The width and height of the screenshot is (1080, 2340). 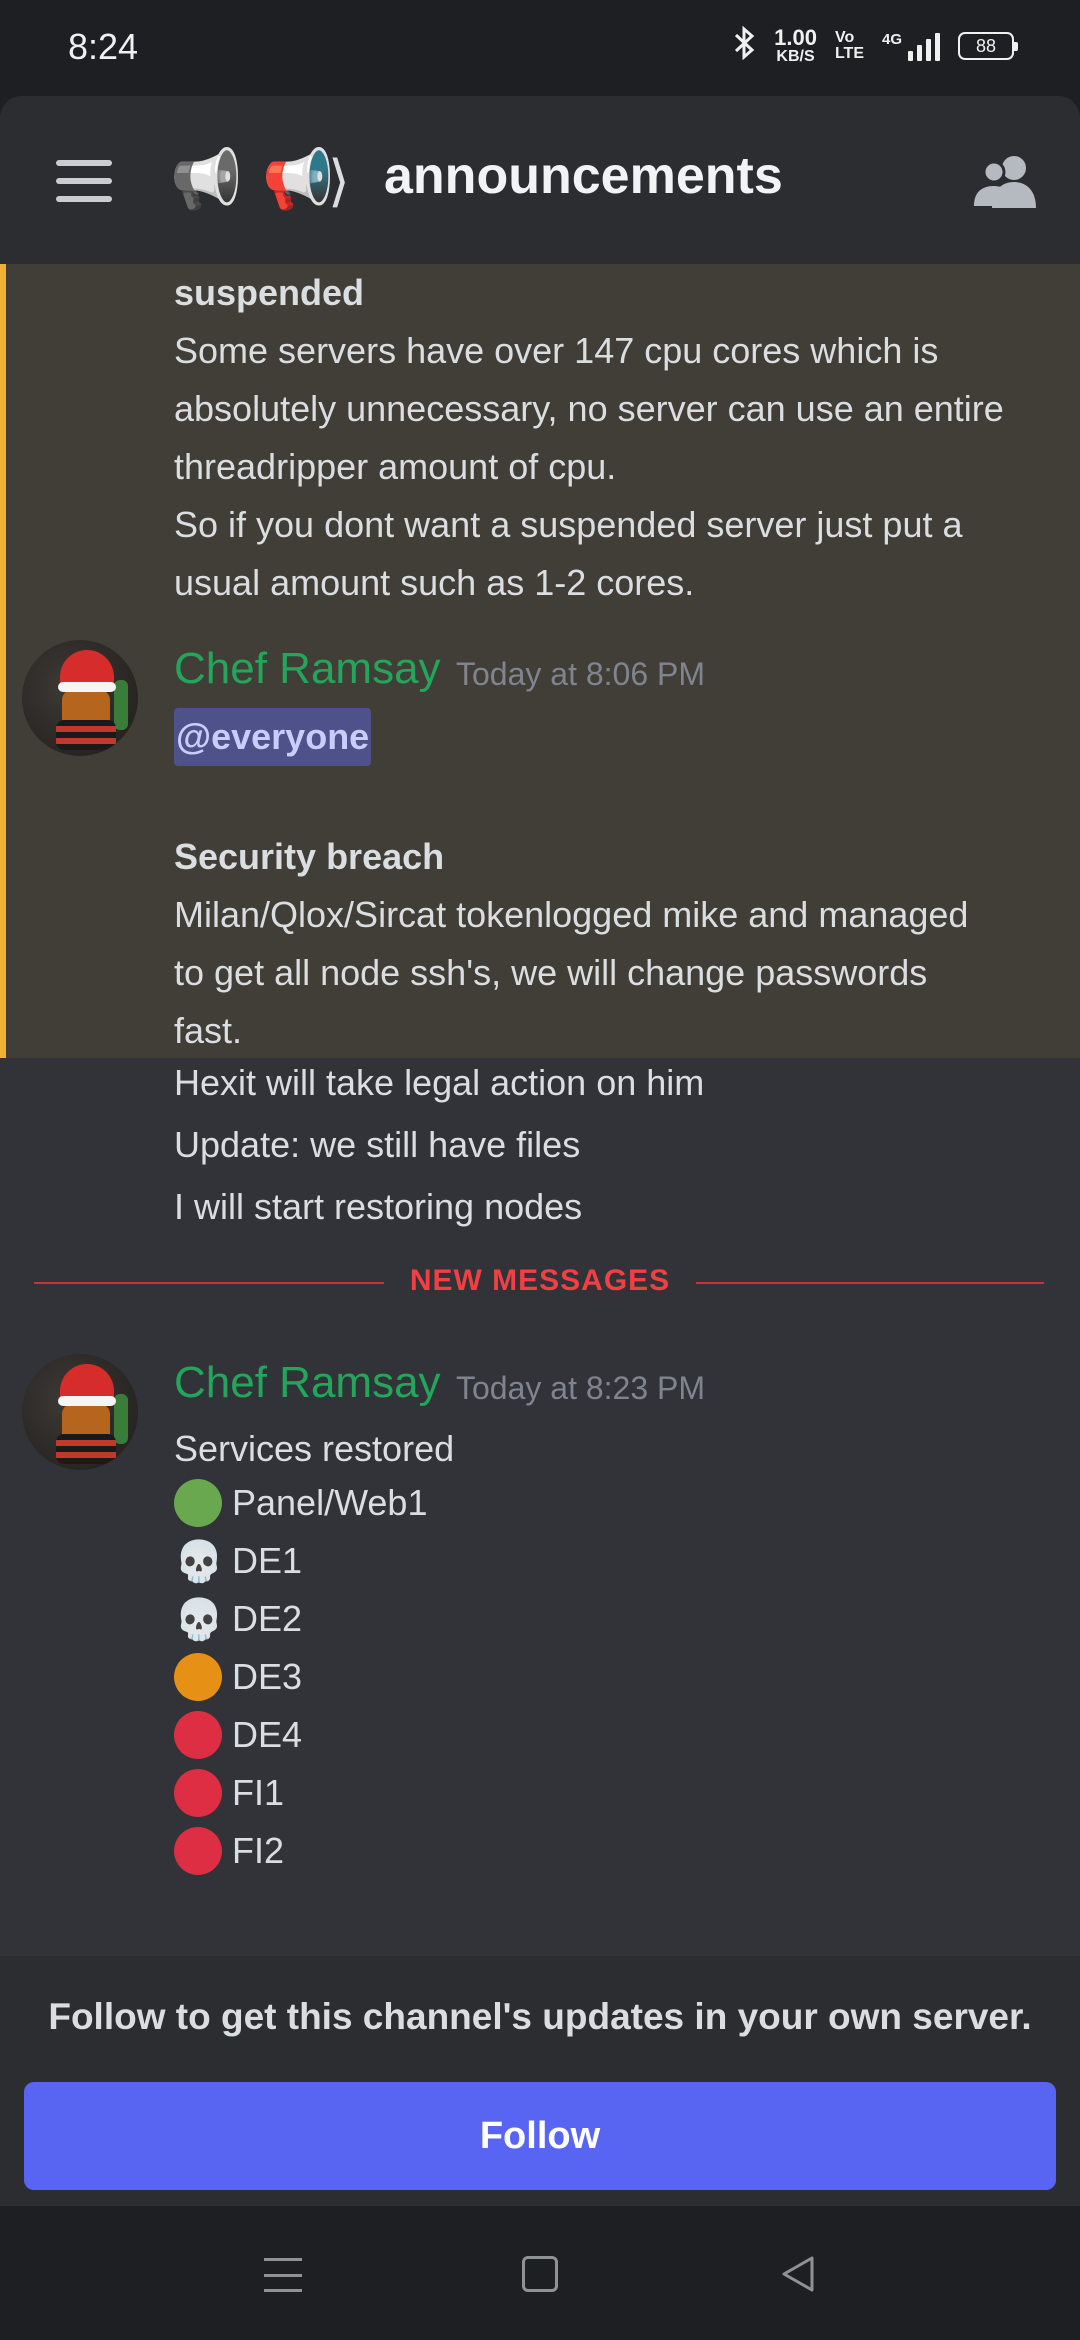 I want to click on channel-header: 📢 📢 ⟩ announcements, so click(x=540, y=180).